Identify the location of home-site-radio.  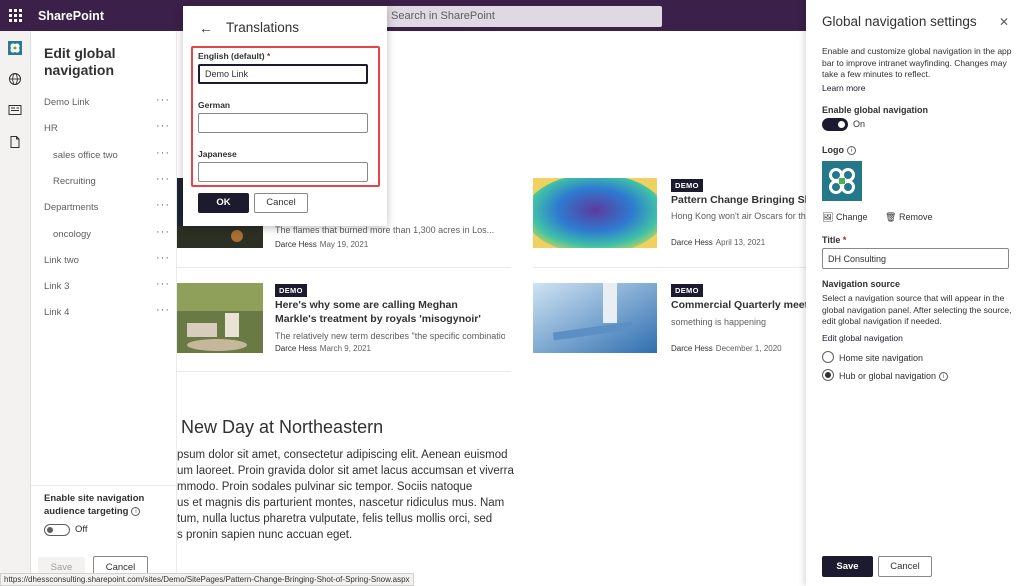
(828, 357).